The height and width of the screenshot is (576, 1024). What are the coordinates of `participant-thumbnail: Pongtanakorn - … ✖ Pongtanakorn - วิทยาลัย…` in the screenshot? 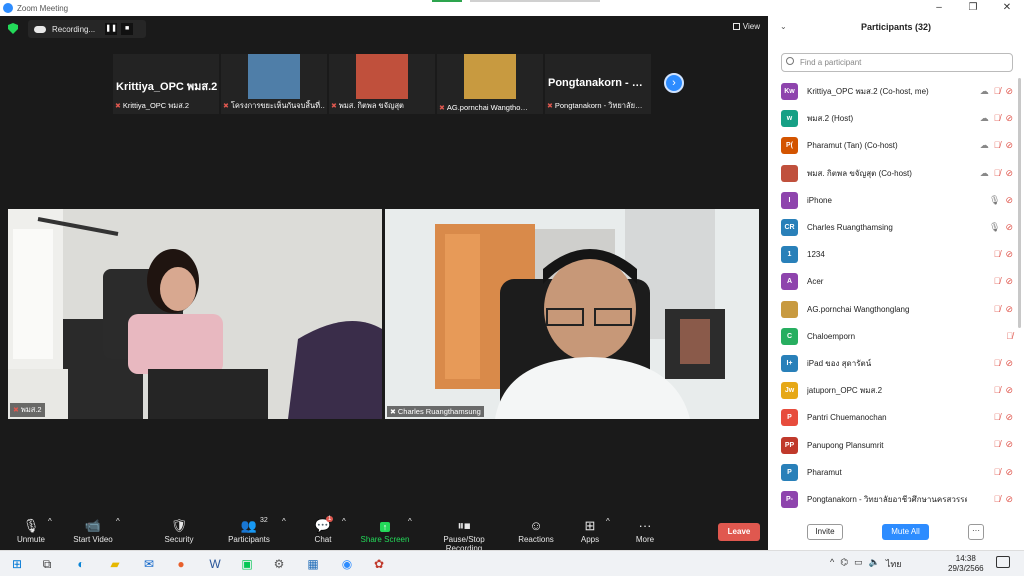 It's located at (598, 84).